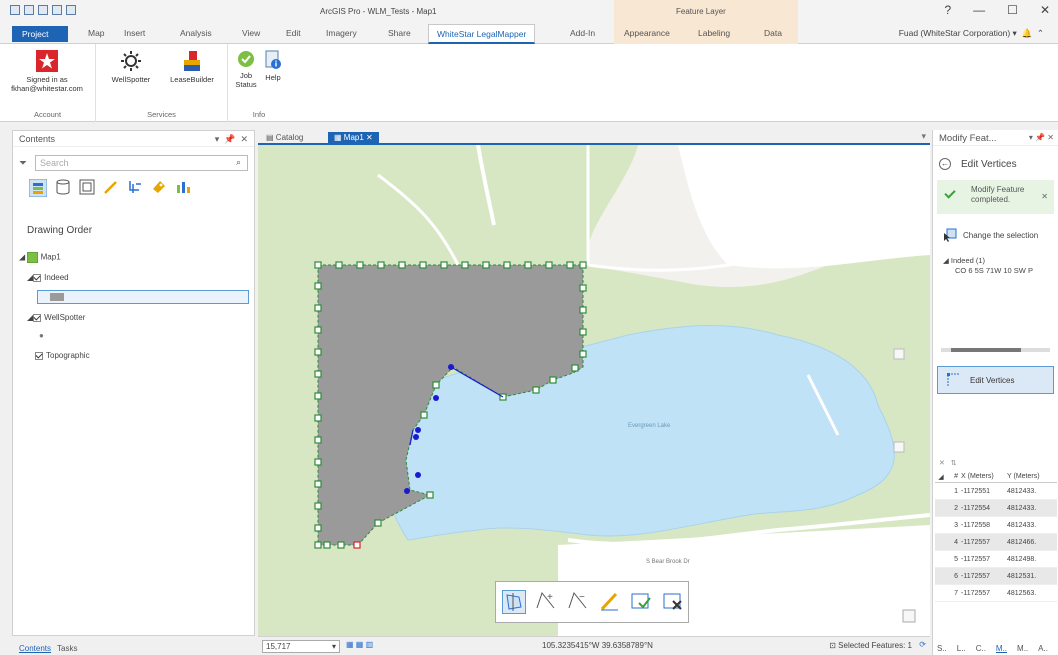  Describe the element at coordinates (39, 355) in the screenshot. I see `topographic-checkbox` at that location.